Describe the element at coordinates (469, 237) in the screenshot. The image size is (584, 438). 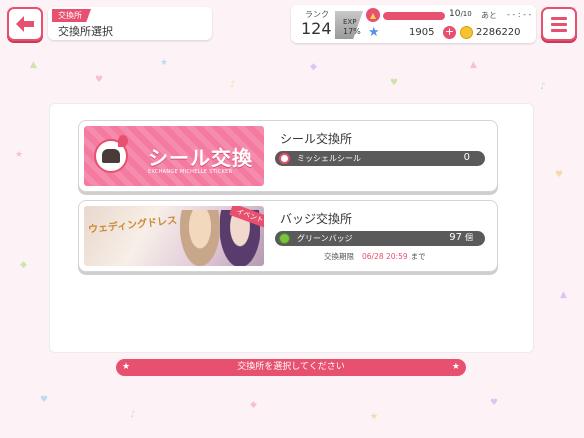
I see `item-count-unit: 個` at that location.